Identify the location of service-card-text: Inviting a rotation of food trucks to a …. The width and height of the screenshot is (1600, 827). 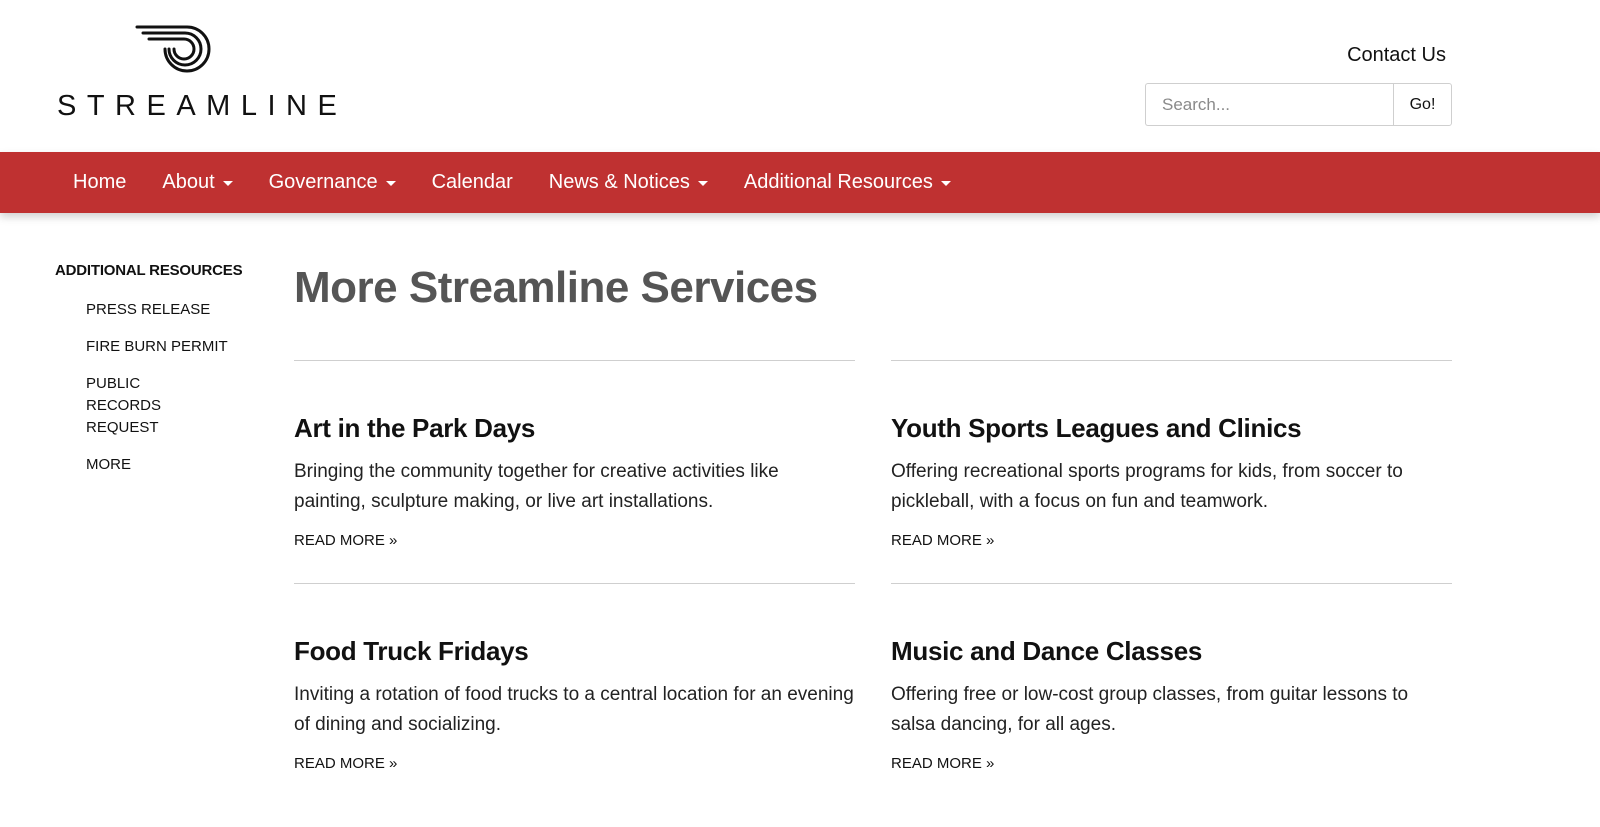
(574, 709).